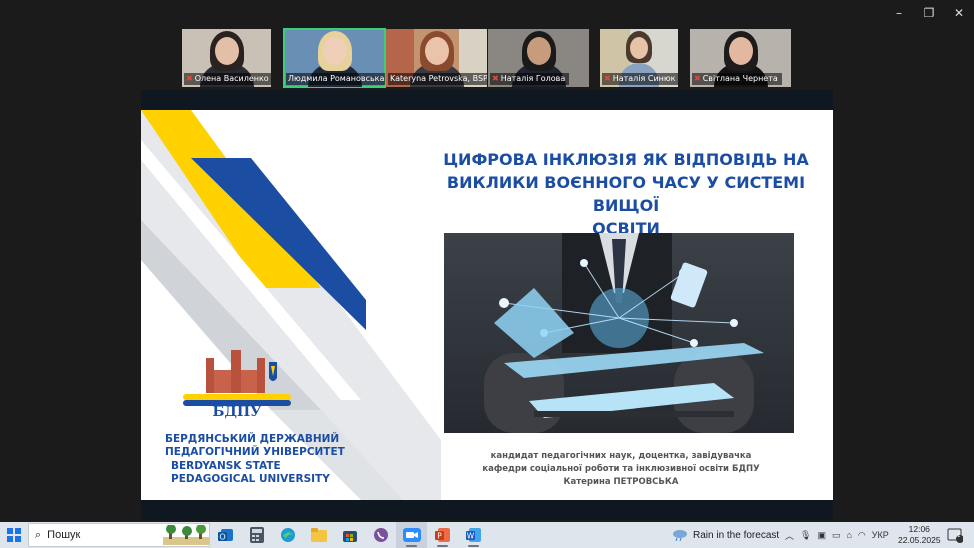  What do you see at coordinates (626, 159) in the screenshot?
I see `slide-title-line: ЦИФРОВА ІНКЛЮЗІЯ ЯК ВІДПОВІДЬ НА` at bounding box center [626, 159].